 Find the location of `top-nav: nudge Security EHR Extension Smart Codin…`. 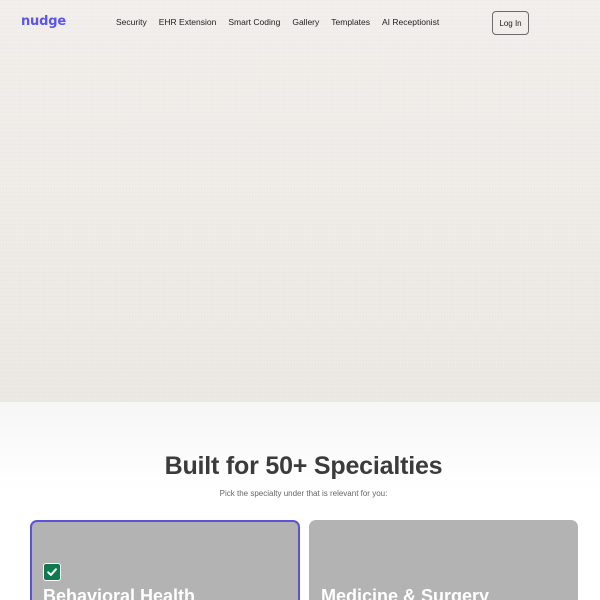

top-nav: nudge Security EHR Extension Smart Codin… is located at coordinates (300, 22).